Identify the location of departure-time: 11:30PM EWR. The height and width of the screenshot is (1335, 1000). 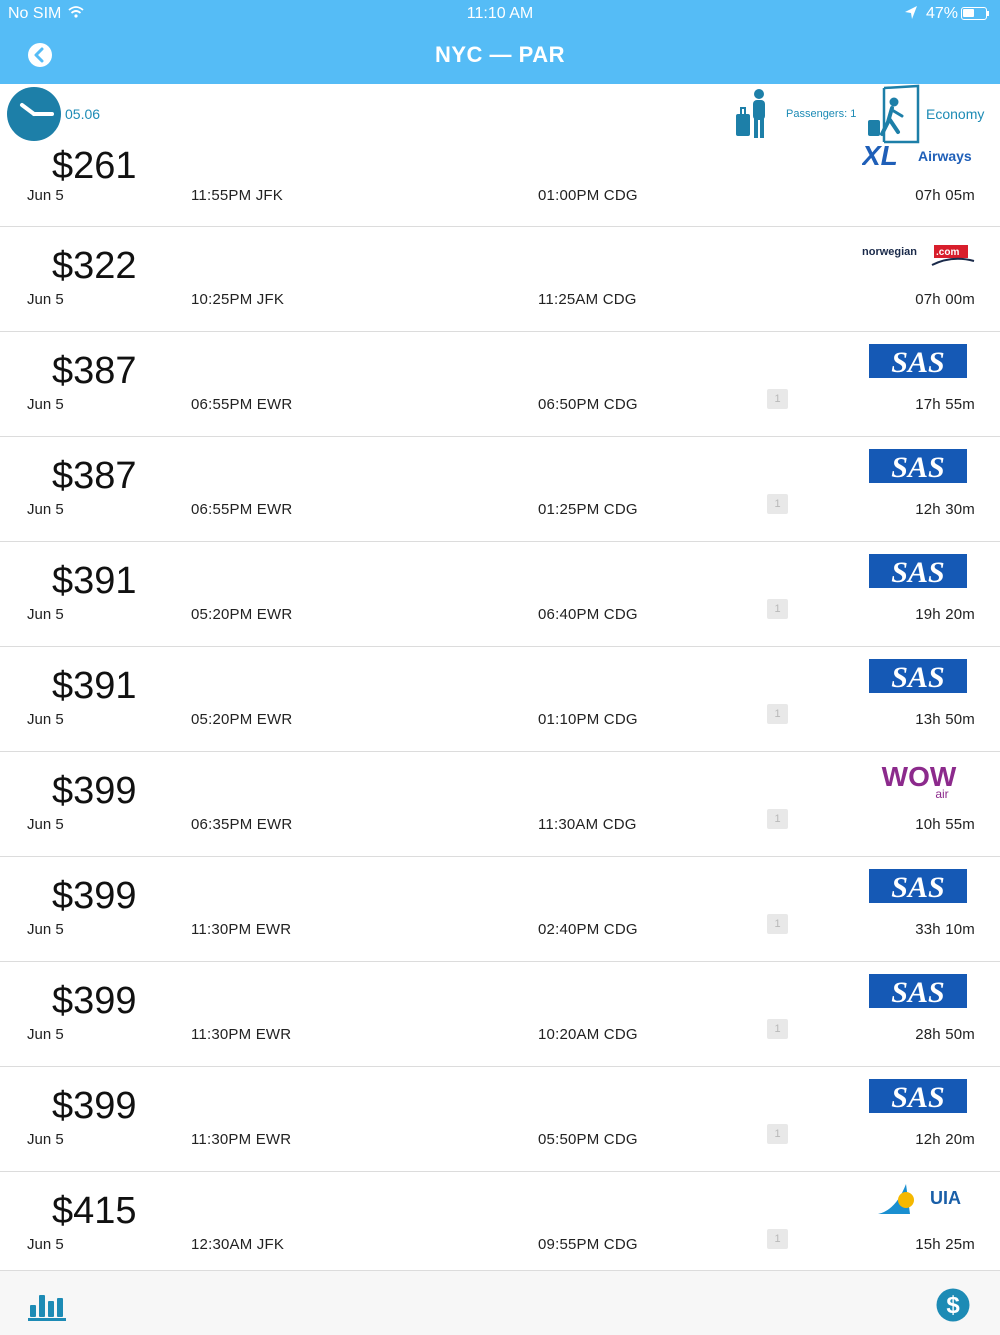
(241, 929).